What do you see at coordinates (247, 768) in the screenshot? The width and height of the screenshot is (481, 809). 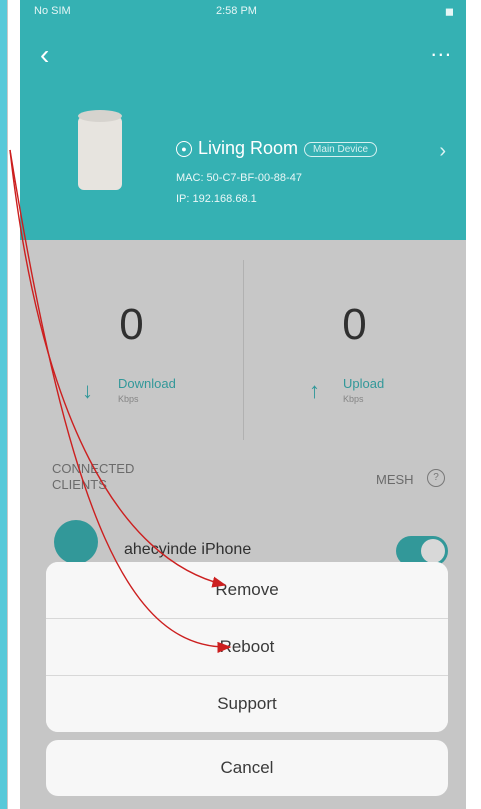 I see `cancel-button: Cancel` at bounding box center [247, 768].